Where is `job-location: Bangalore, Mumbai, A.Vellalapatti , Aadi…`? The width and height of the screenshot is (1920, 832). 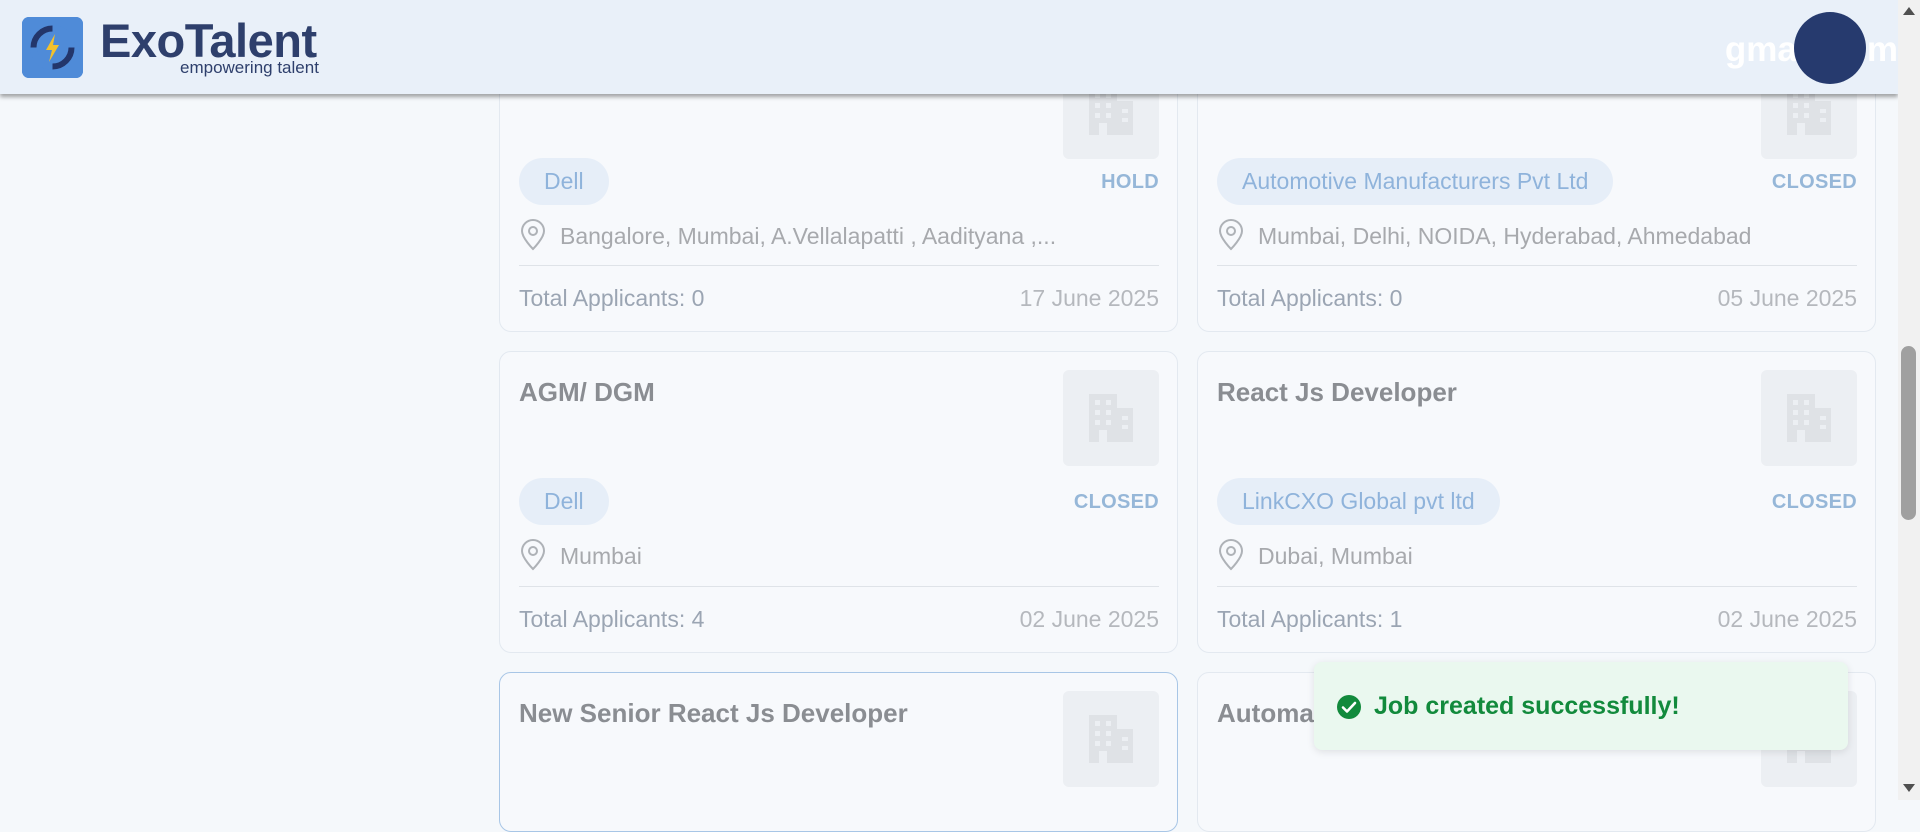
job-location: Bangalore, Mumbai, A.Vellalapatti , Aadi… is located at coordinates (808, 236).